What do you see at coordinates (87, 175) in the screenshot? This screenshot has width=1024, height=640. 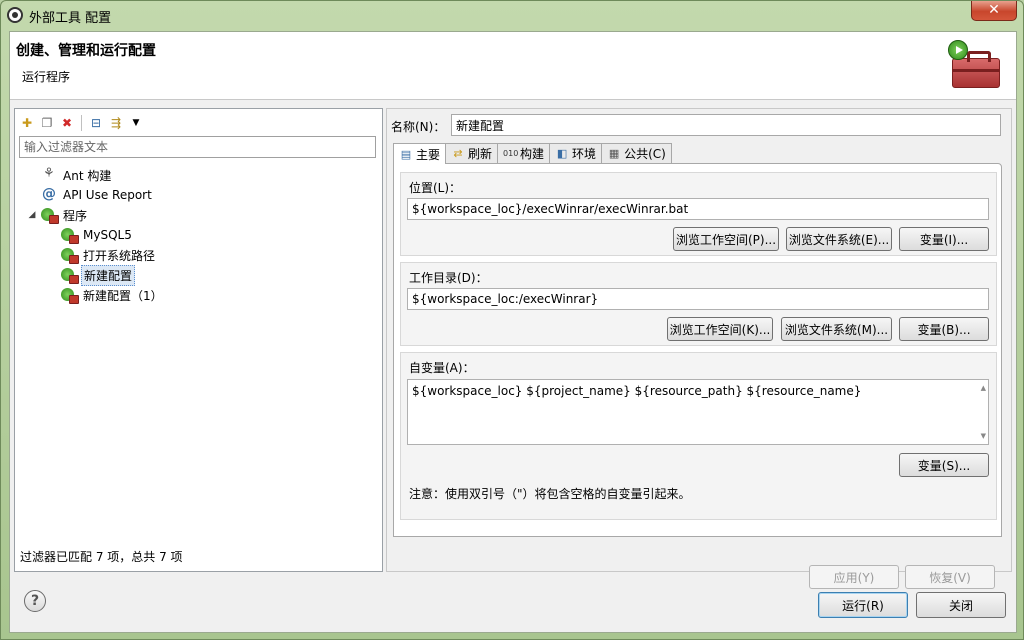 I see `tree-item-label: Ant 构建` at bounding box center [87, 175].